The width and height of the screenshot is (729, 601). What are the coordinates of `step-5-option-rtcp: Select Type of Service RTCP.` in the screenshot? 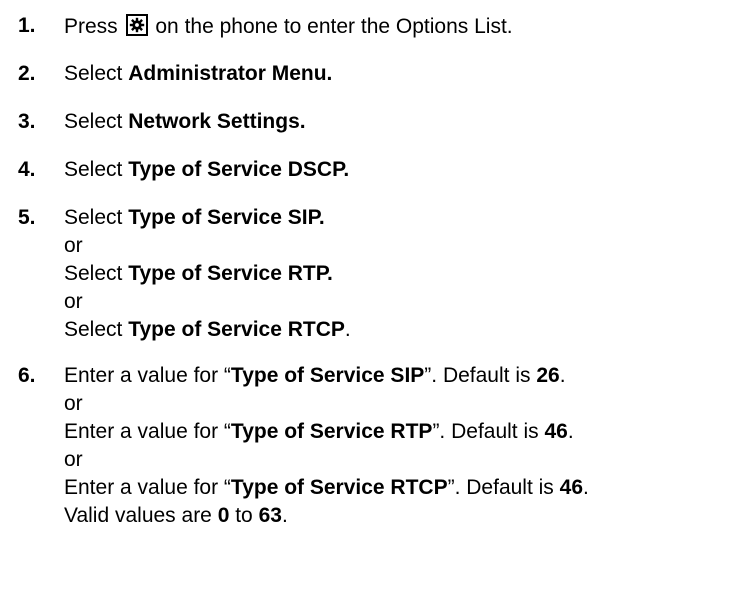 It's located at (207, 330).